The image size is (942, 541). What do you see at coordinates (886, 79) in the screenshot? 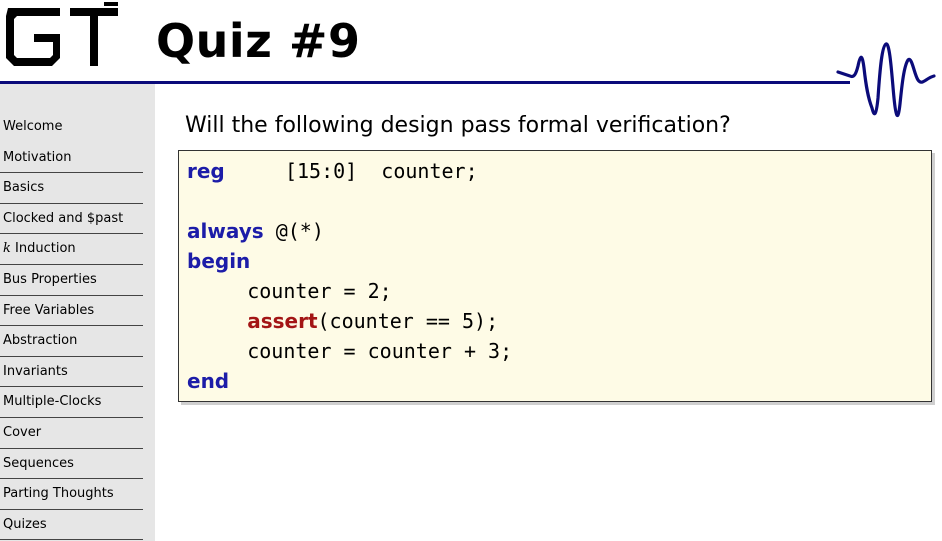
I see `waveform-icon` at bounding box center [886, 79].